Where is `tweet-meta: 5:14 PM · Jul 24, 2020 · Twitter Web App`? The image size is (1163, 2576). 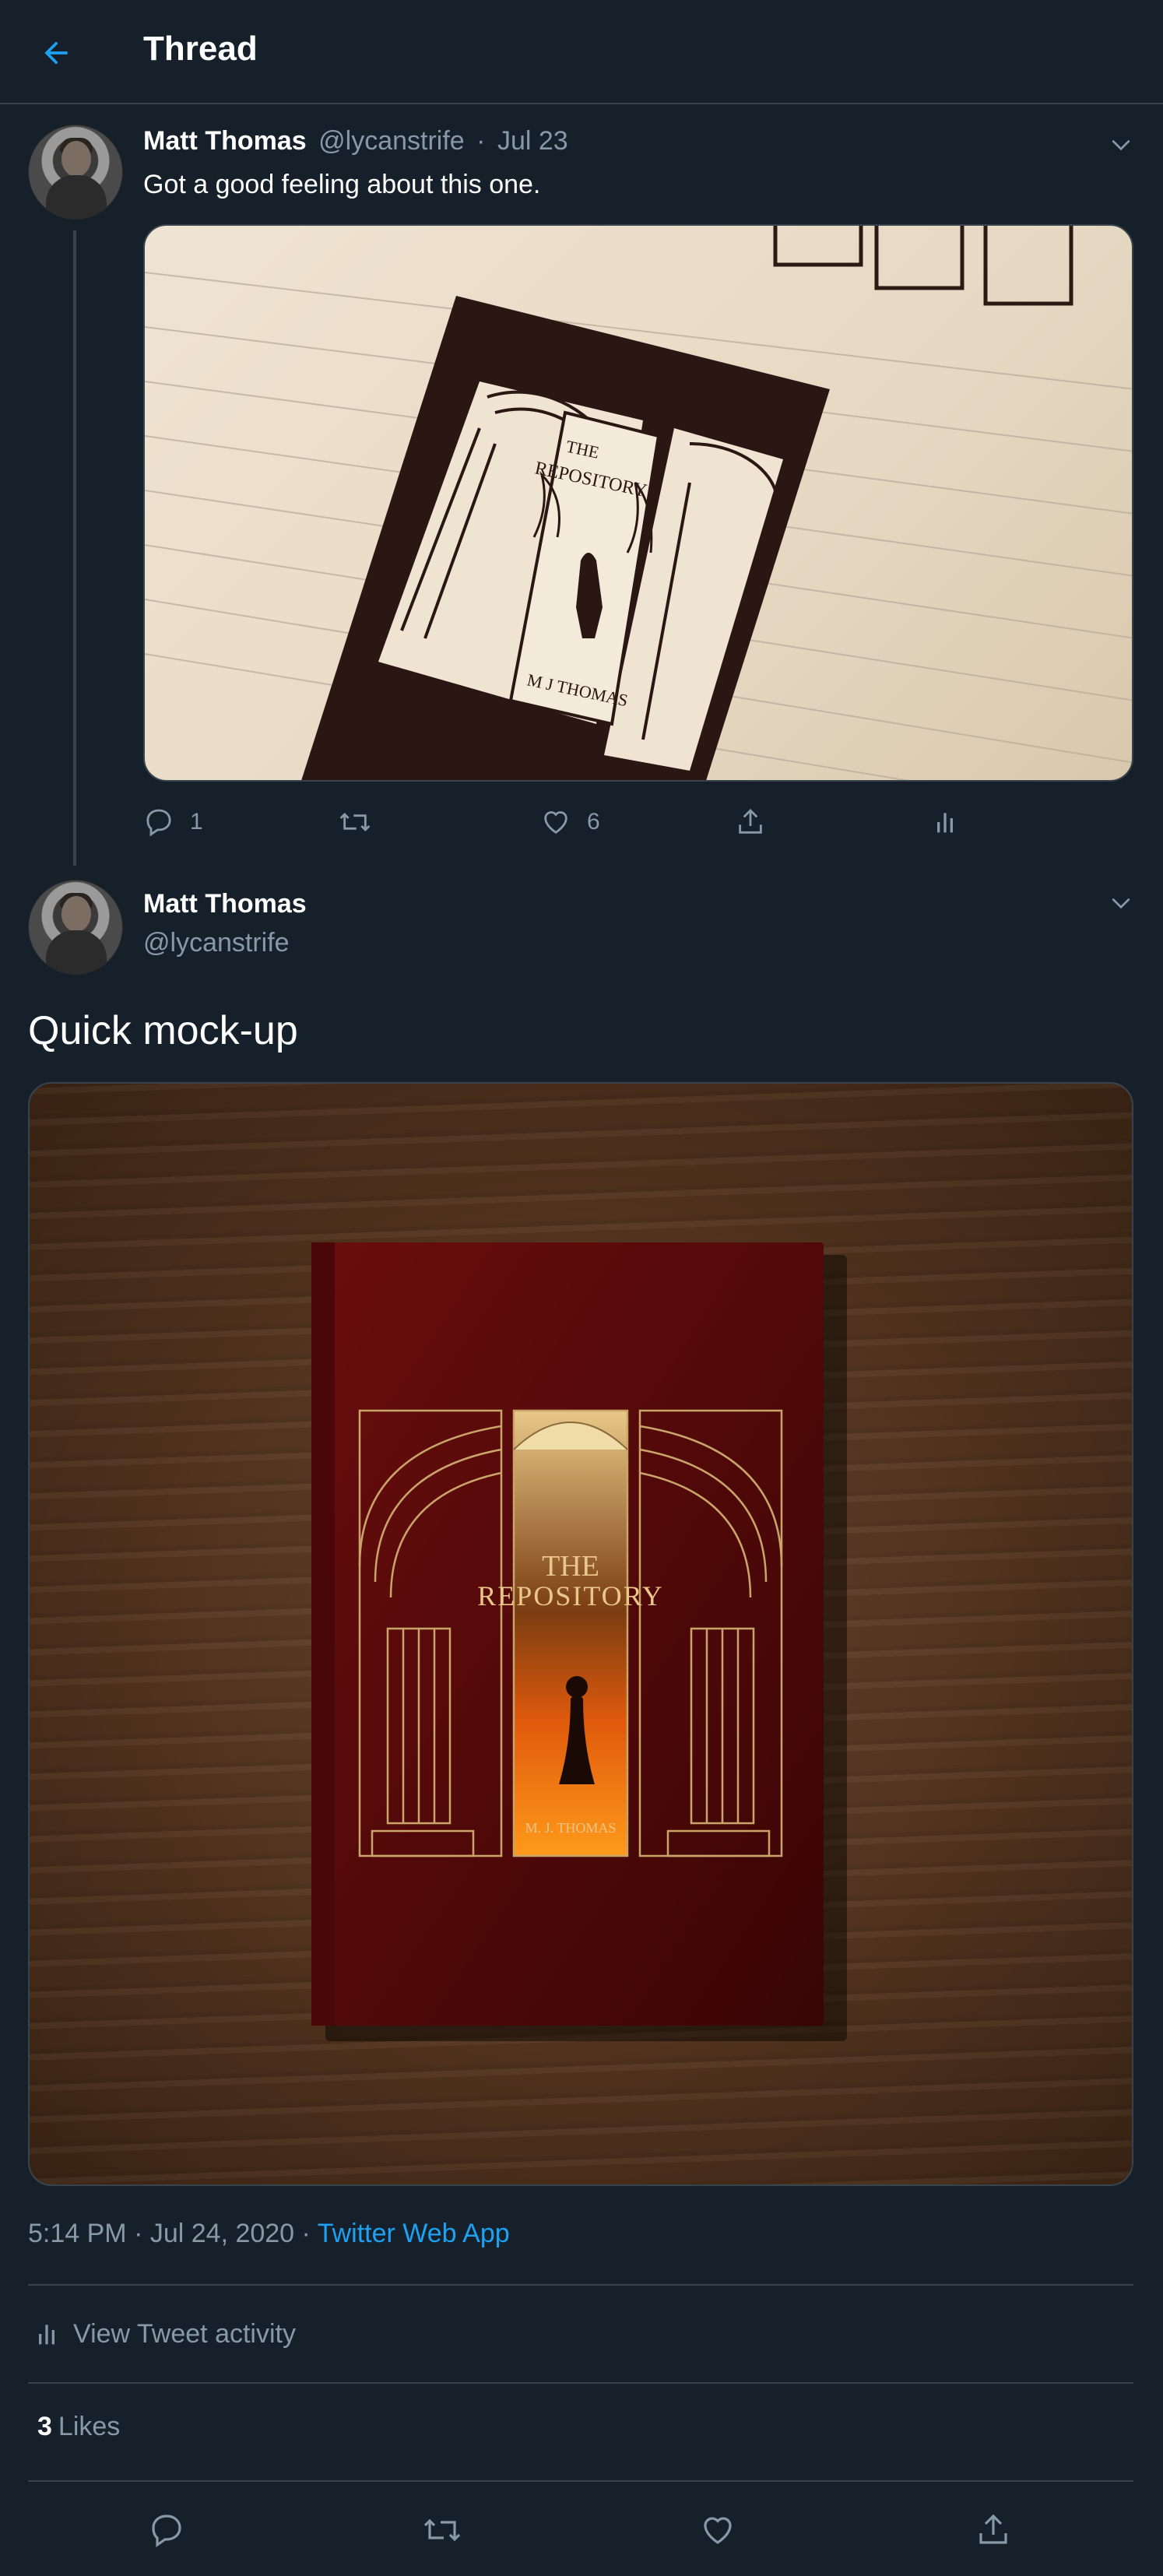 tweet-meta: 5:14 PM · Jul 24, 2020 · Twitter Web App is located at coordinates (269, 2234).